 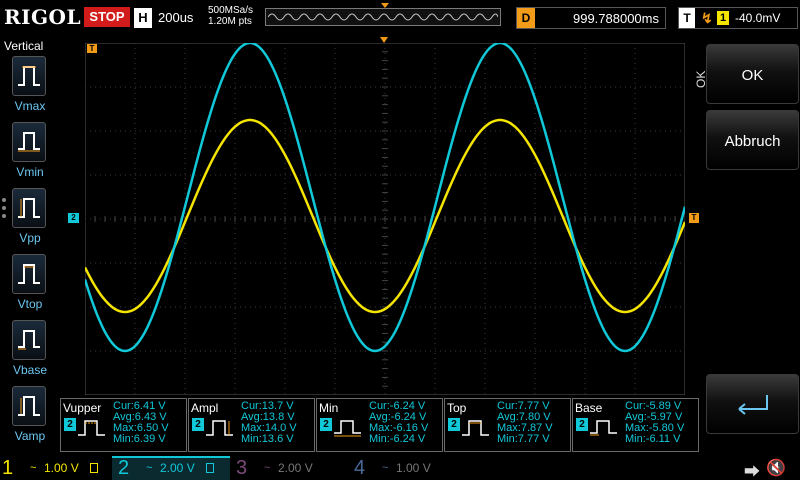 What do you see at coordinates (24, 46) in the screenshot?
I see `menu-title: Vertical` at bounding box center [24, 46].